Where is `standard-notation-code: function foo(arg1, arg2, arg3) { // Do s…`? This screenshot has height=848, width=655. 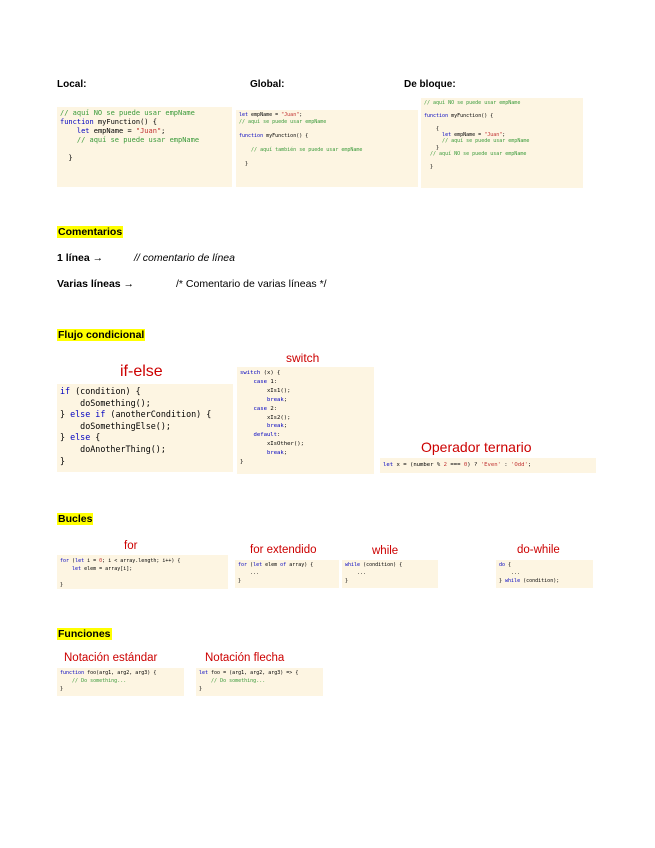 standard-notation-code: function foo(arg1, arg2, arg3) { // Do s… is located at coordinates (120, 682).